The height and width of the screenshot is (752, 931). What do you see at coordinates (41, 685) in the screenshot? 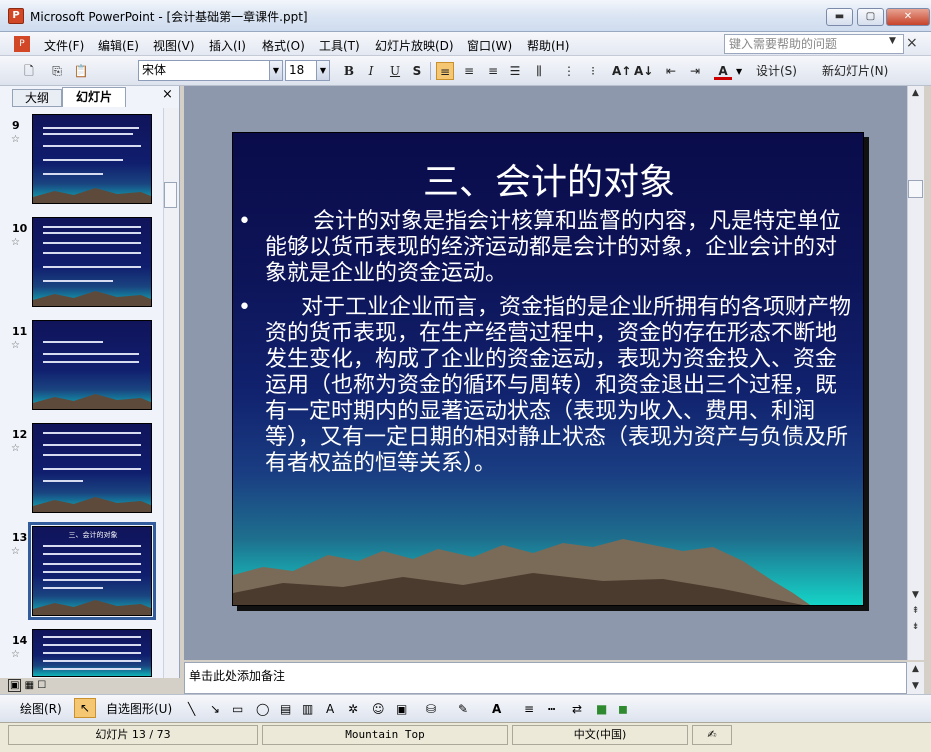
I see `slideshow-icon: ☐` at bounding box center [41, 685].